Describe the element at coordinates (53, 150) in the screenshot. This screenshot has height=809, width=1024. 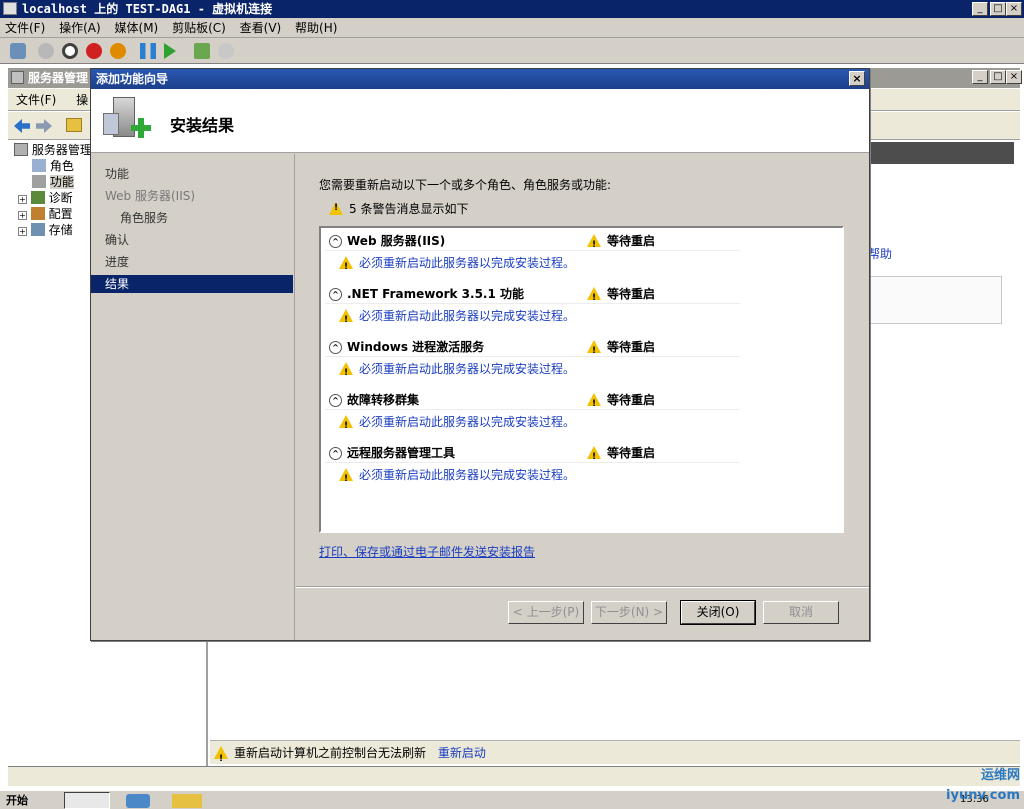
I see `tree-item-server-manager: 服务器管理` at that location.